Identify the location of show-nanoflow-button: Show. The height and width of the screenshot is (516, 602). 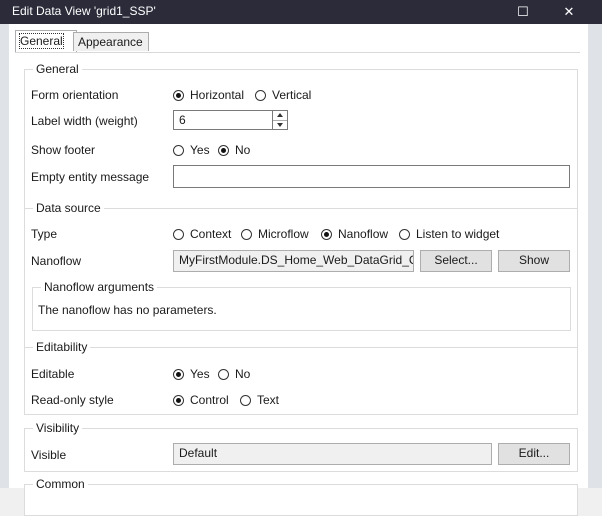
(534, 261).